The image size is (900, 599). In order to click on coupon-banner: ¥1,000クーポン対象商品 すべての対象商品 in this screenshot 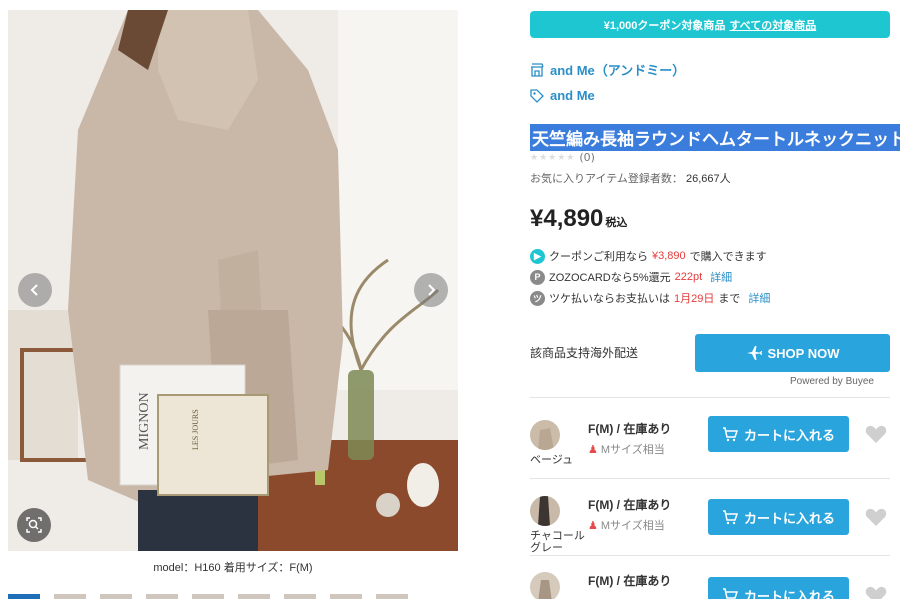, I will do `click(710, 24)`.